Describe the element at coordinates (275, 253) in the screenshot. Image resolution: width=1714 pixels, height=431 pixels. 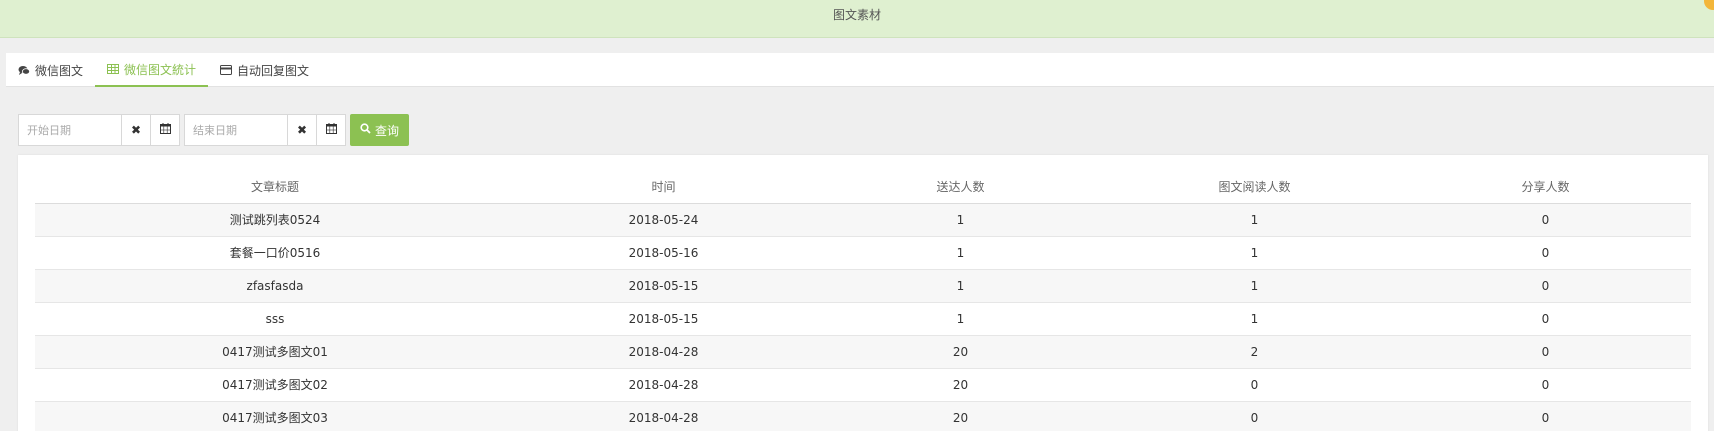
I see `cell-title: 套餐一口价0516` at that location.